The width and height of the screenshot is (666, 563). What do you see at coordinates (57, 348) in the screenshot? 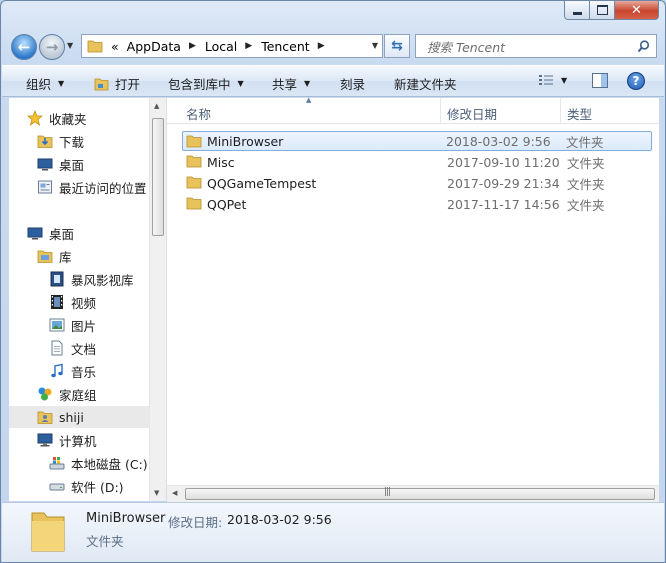
I see `documents-icon` at bounding box center [57, 348].